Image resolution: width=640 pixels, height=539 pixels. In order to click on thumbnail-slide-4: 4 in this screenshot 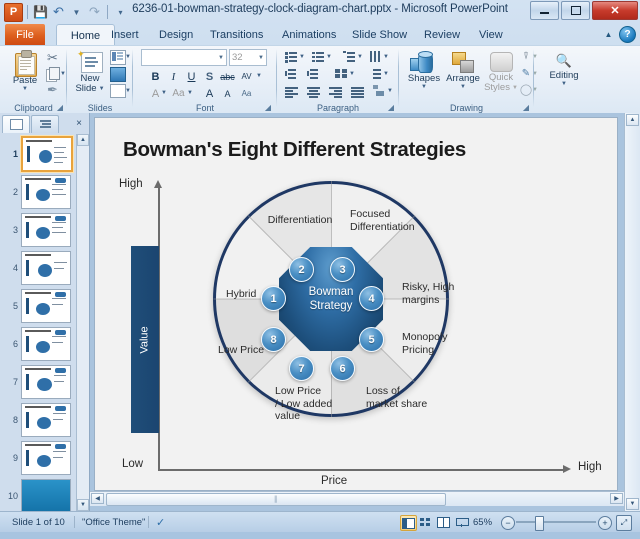, I will do `click(39, 268)`.